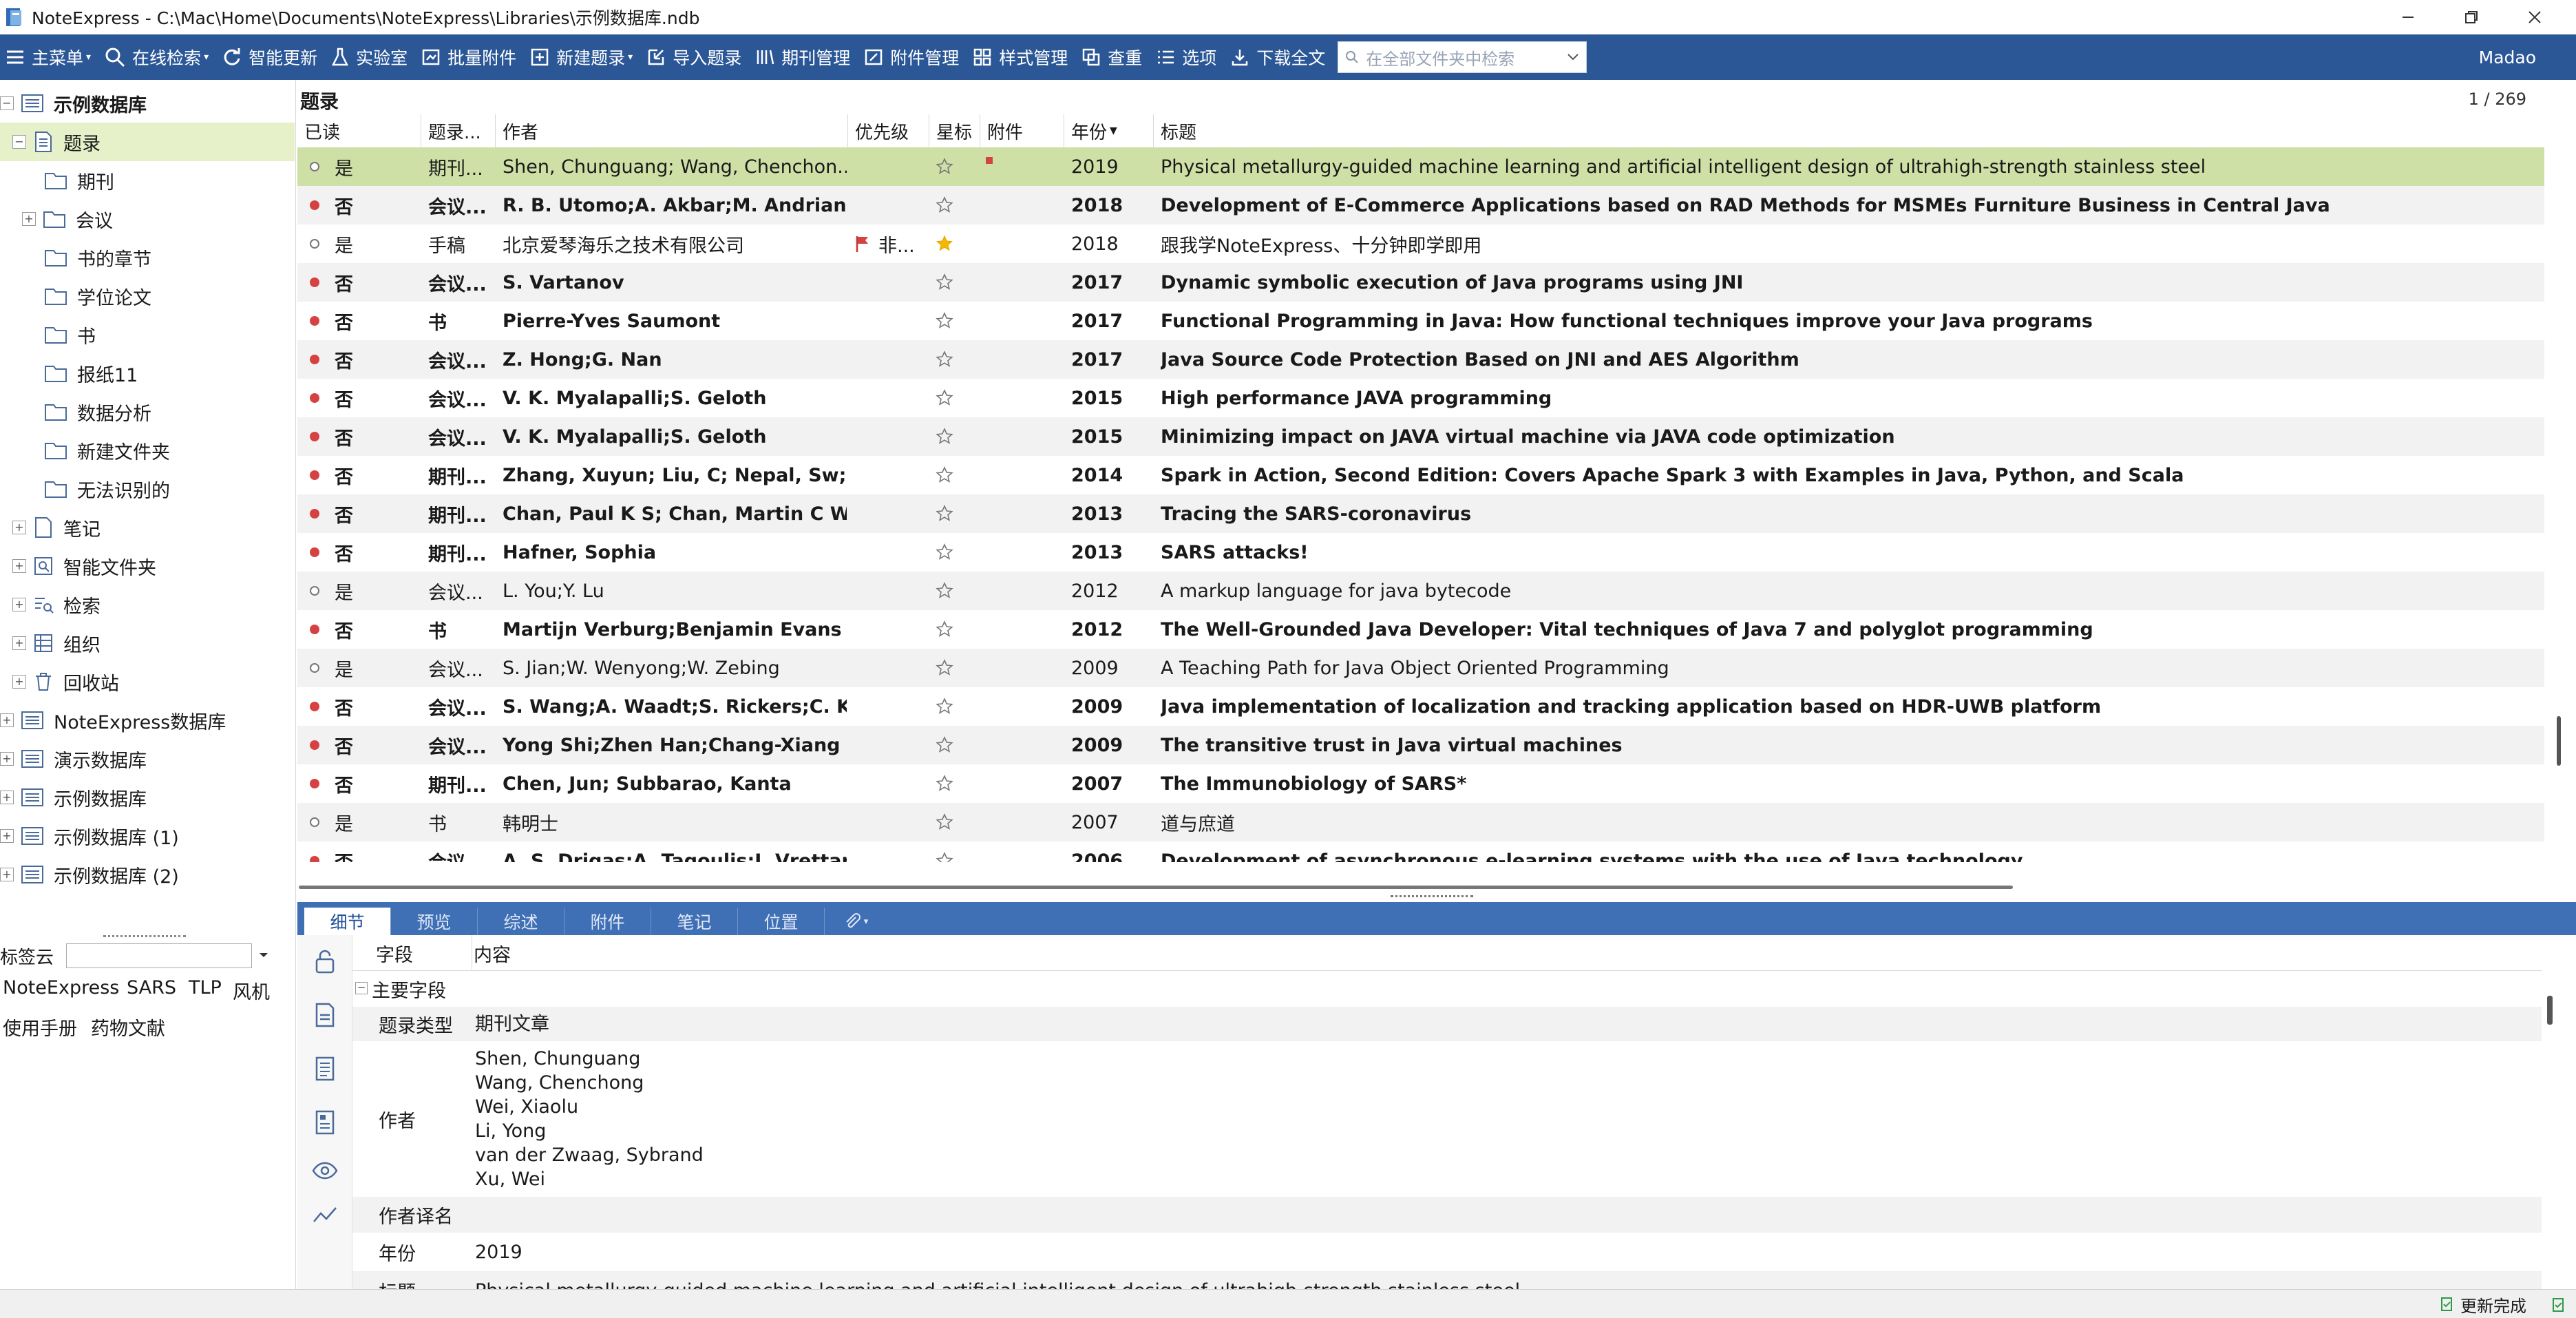  I want to click on smart-update-button: 智能更新, so click(272, 57).